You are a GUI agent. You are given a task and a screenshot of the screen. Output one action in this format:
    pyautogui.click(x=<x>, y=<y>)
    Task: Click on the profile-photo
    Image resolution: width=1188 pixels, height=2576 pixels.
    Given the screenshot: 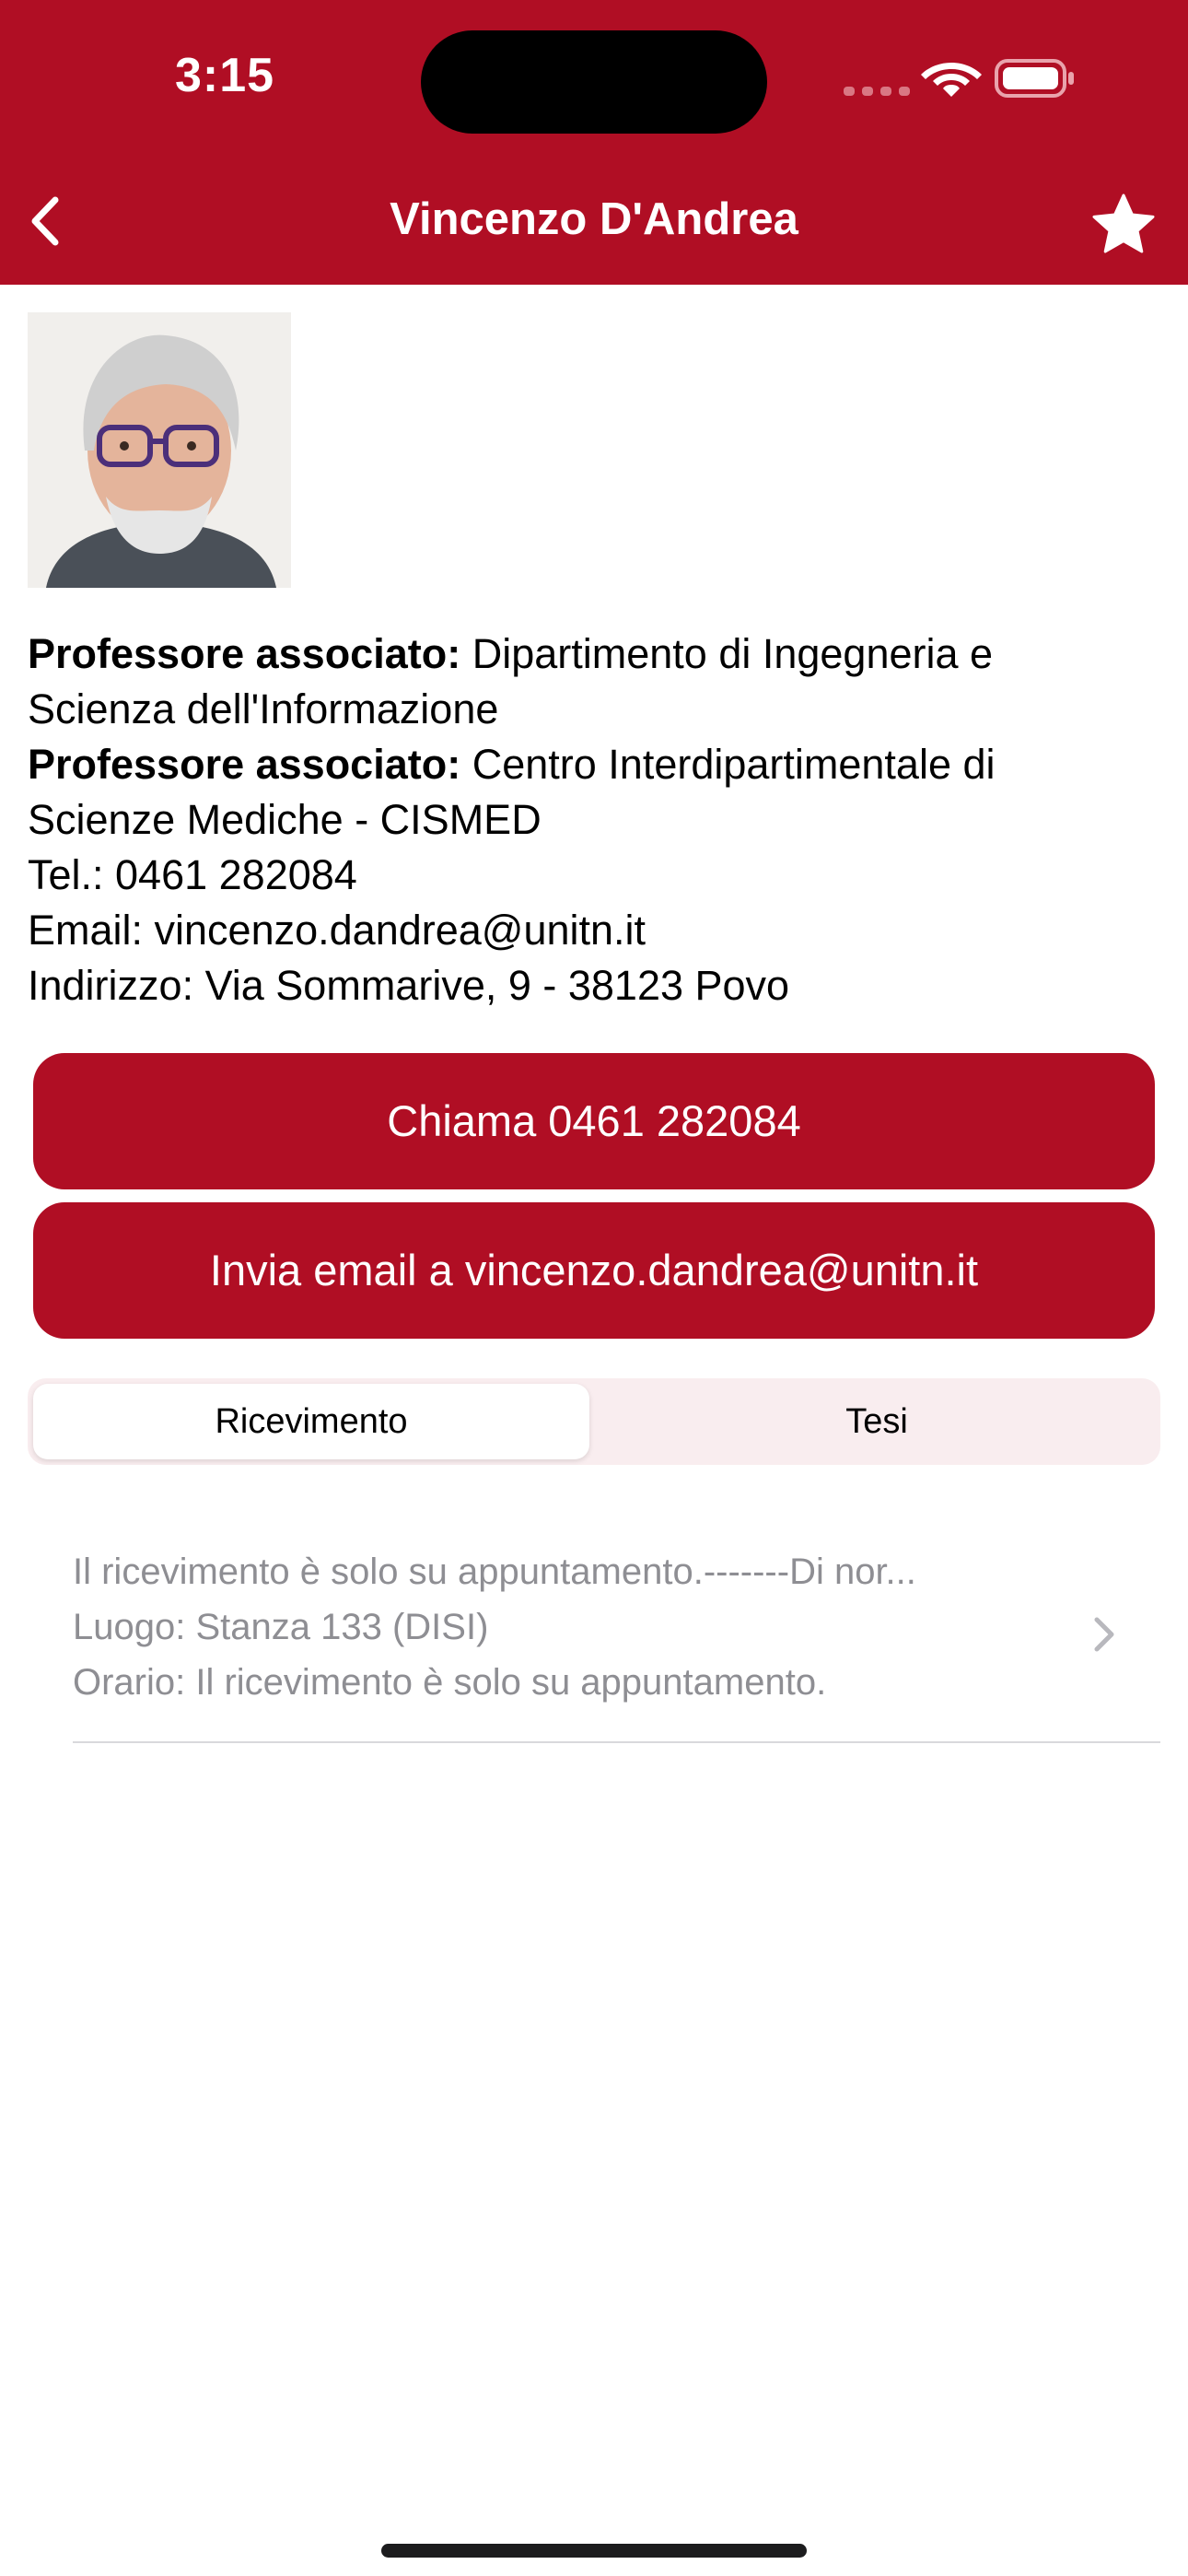 What is the action you would take?
    pyautogui.click(x=160, y=450)
    